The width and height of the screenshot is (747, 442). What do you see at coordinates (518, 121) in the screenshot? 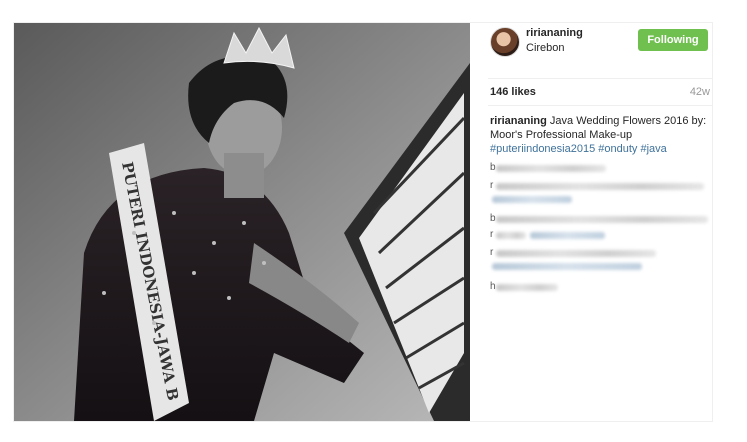
I see `caption-username: ririananing` at bounding box center [518, 121].